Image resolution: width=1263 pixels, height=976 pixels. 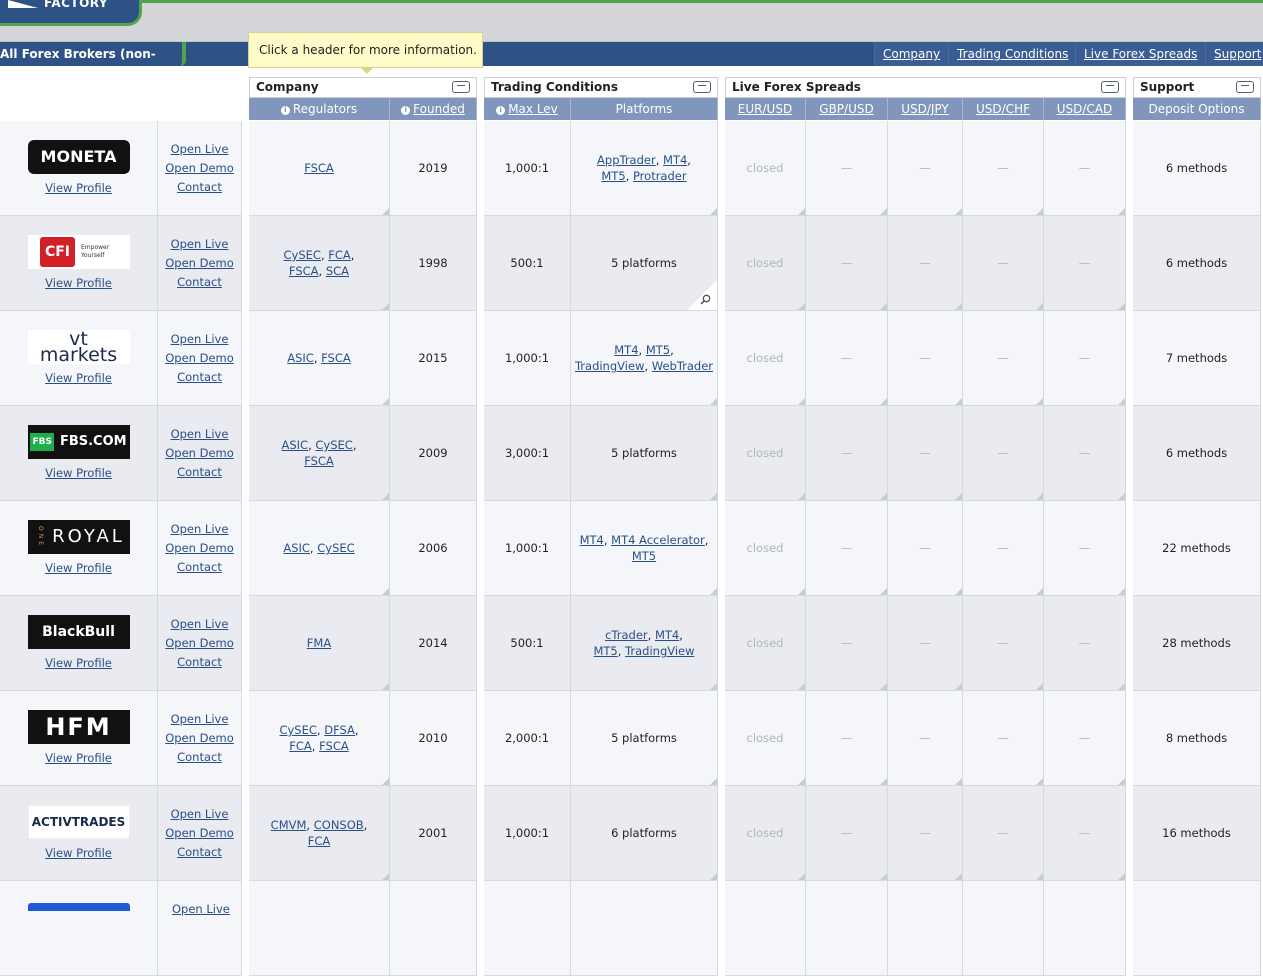 What do you see at coordinates (363, 87) in the screenshot?
I see `group-header-company: Company` at bounding box center [363, 87].